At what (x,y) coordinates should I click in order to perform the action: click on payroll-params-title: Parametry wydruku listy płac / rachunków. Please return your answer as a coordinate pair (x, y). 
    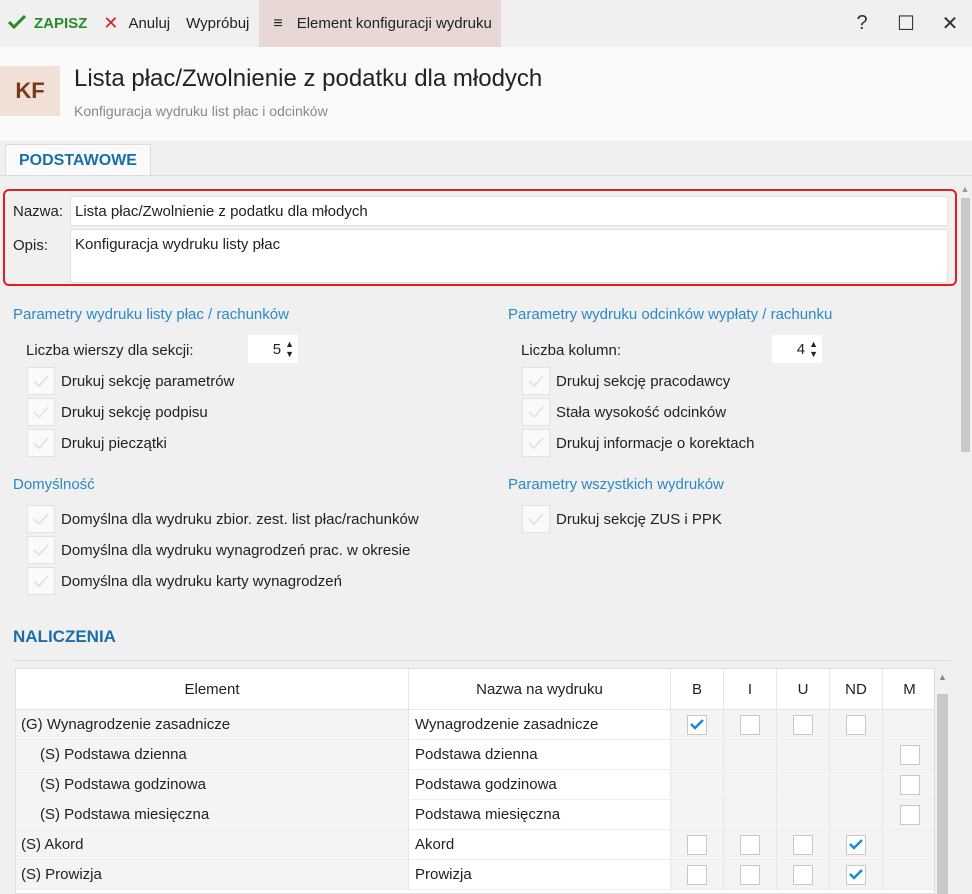
    Looking at the image, I should click on (151, 314).